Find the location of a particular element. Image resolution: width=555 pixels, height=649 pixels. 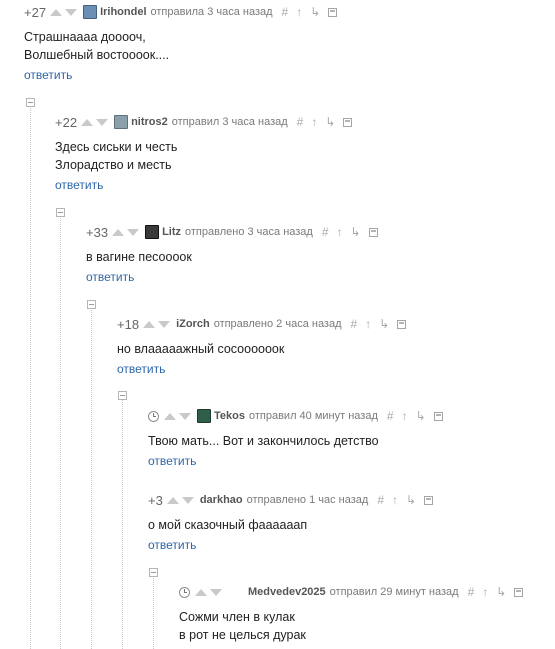

comment-author: nitros2 is located at coordinates (149, 122).